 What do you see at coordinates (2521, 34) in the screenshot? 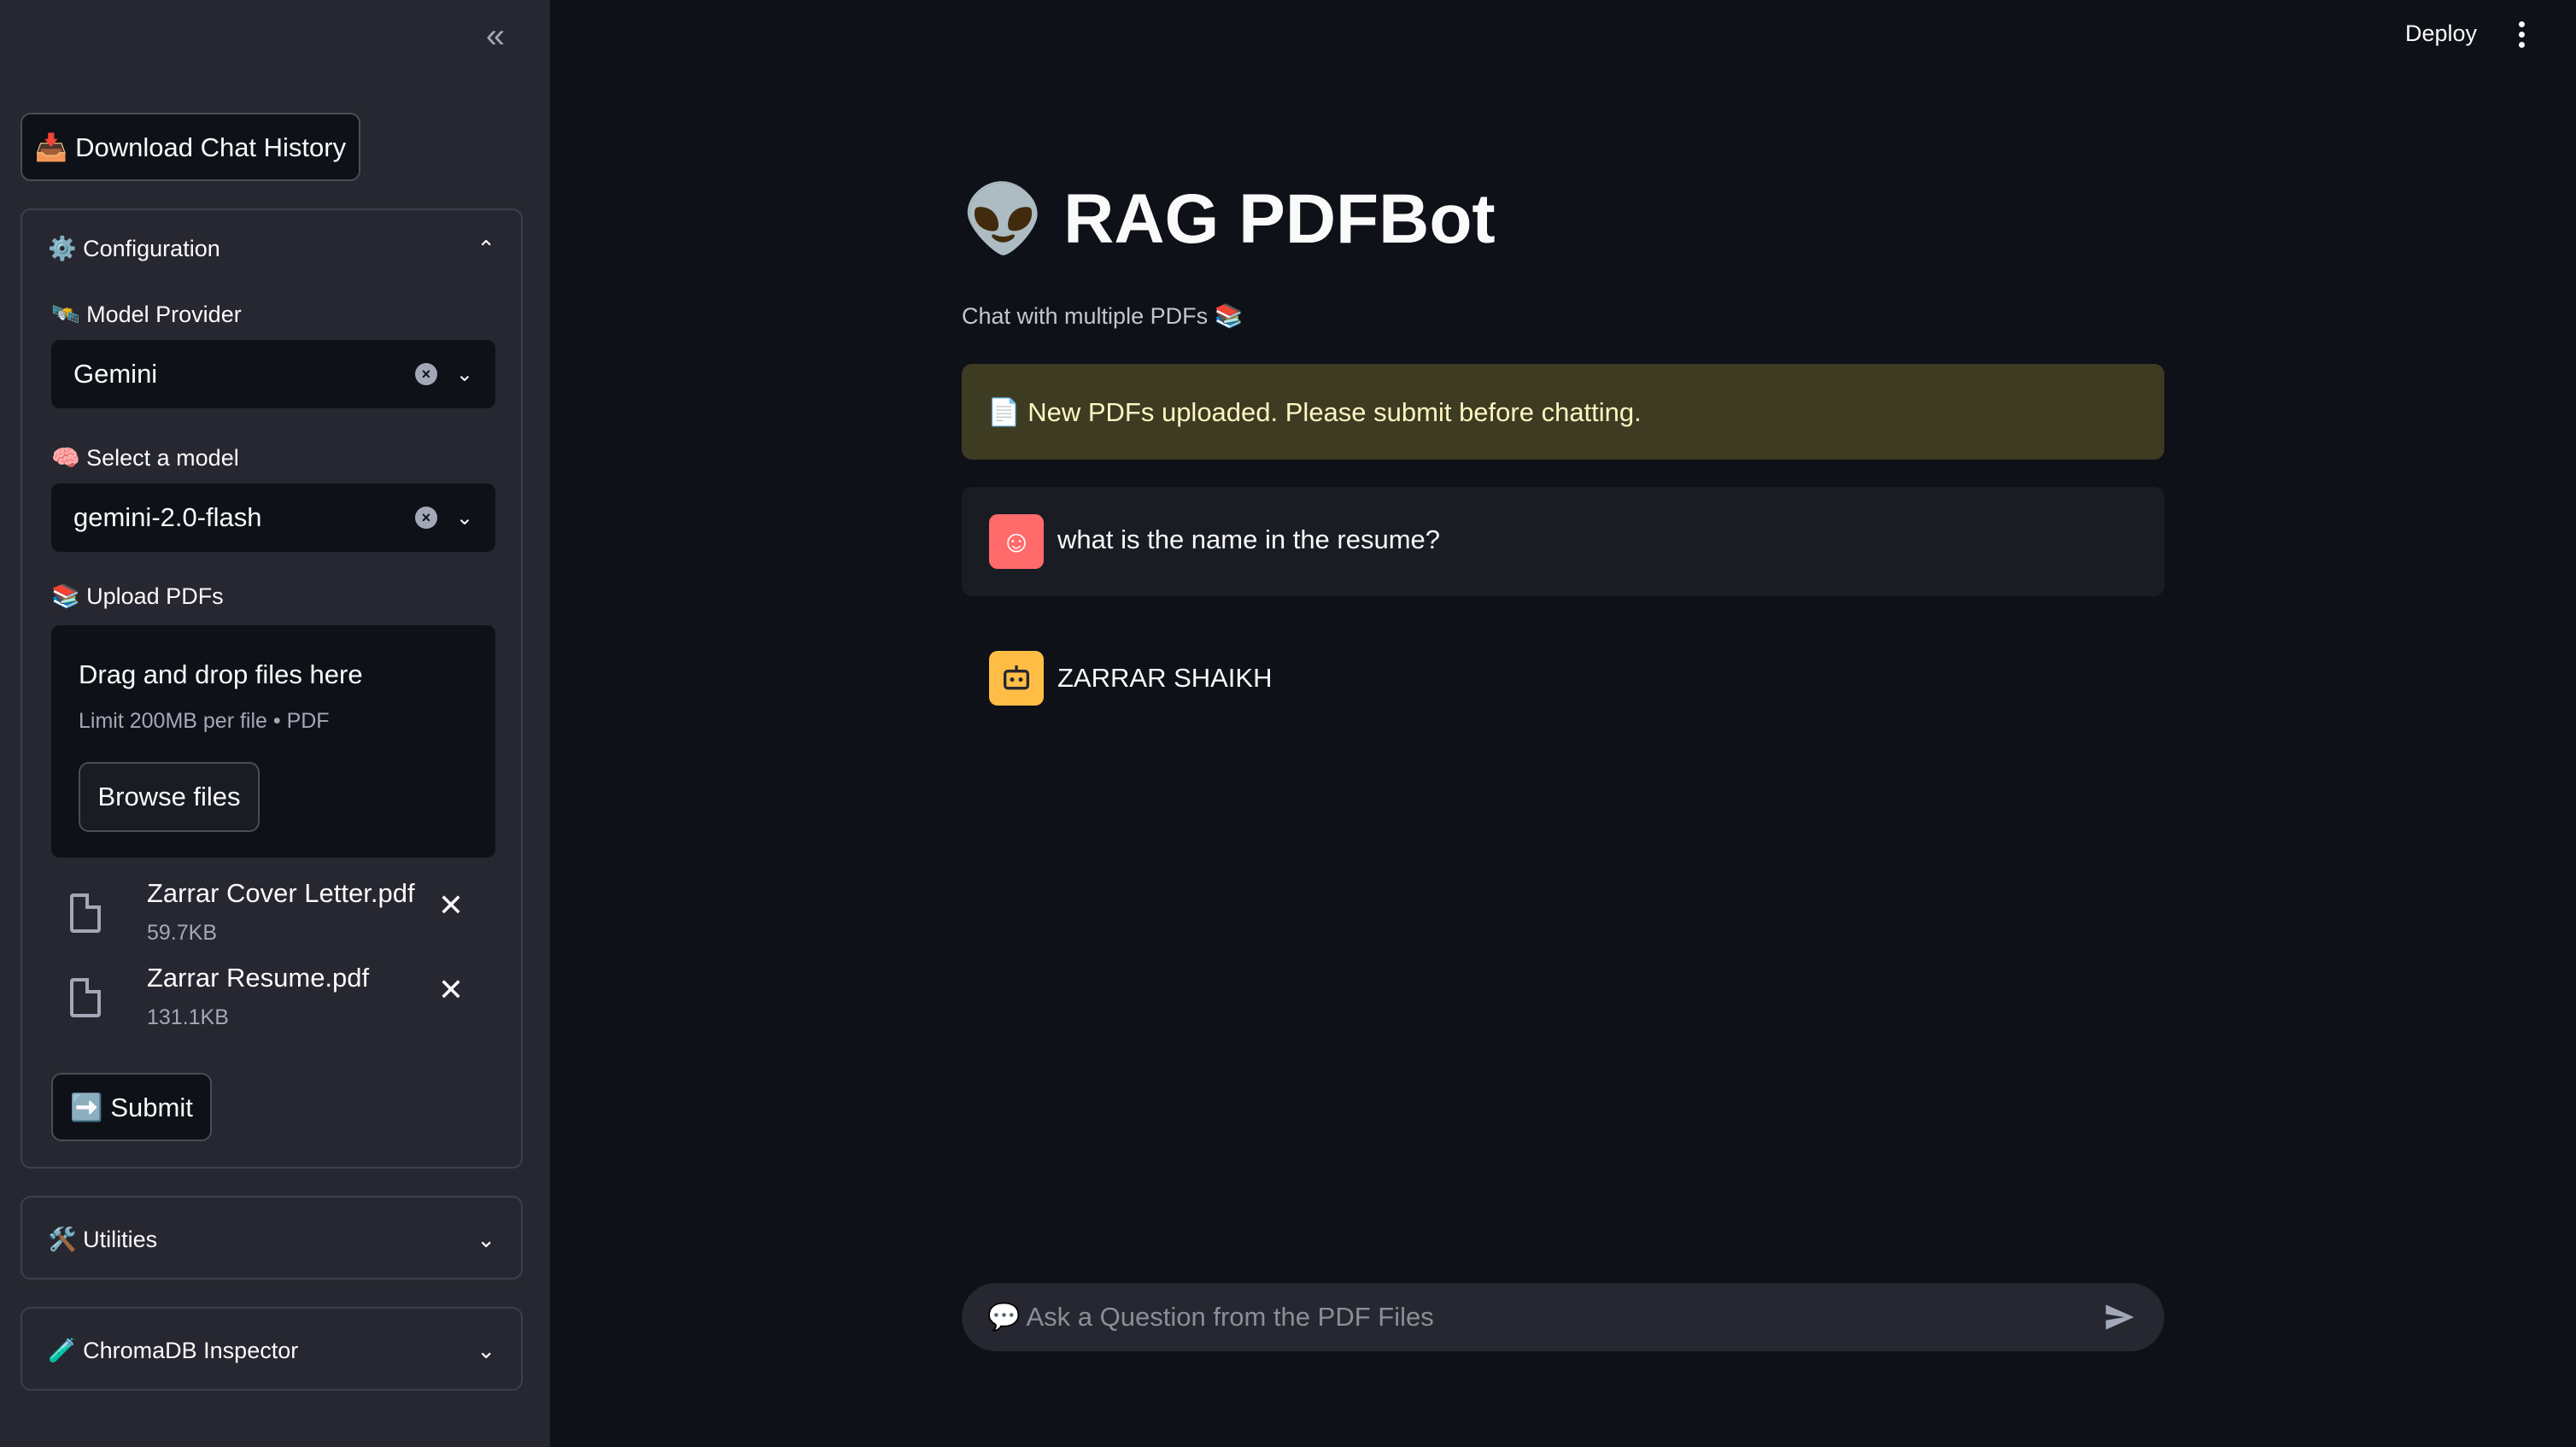
I see `main-menu-icon` at bounding box center [2521, 34].